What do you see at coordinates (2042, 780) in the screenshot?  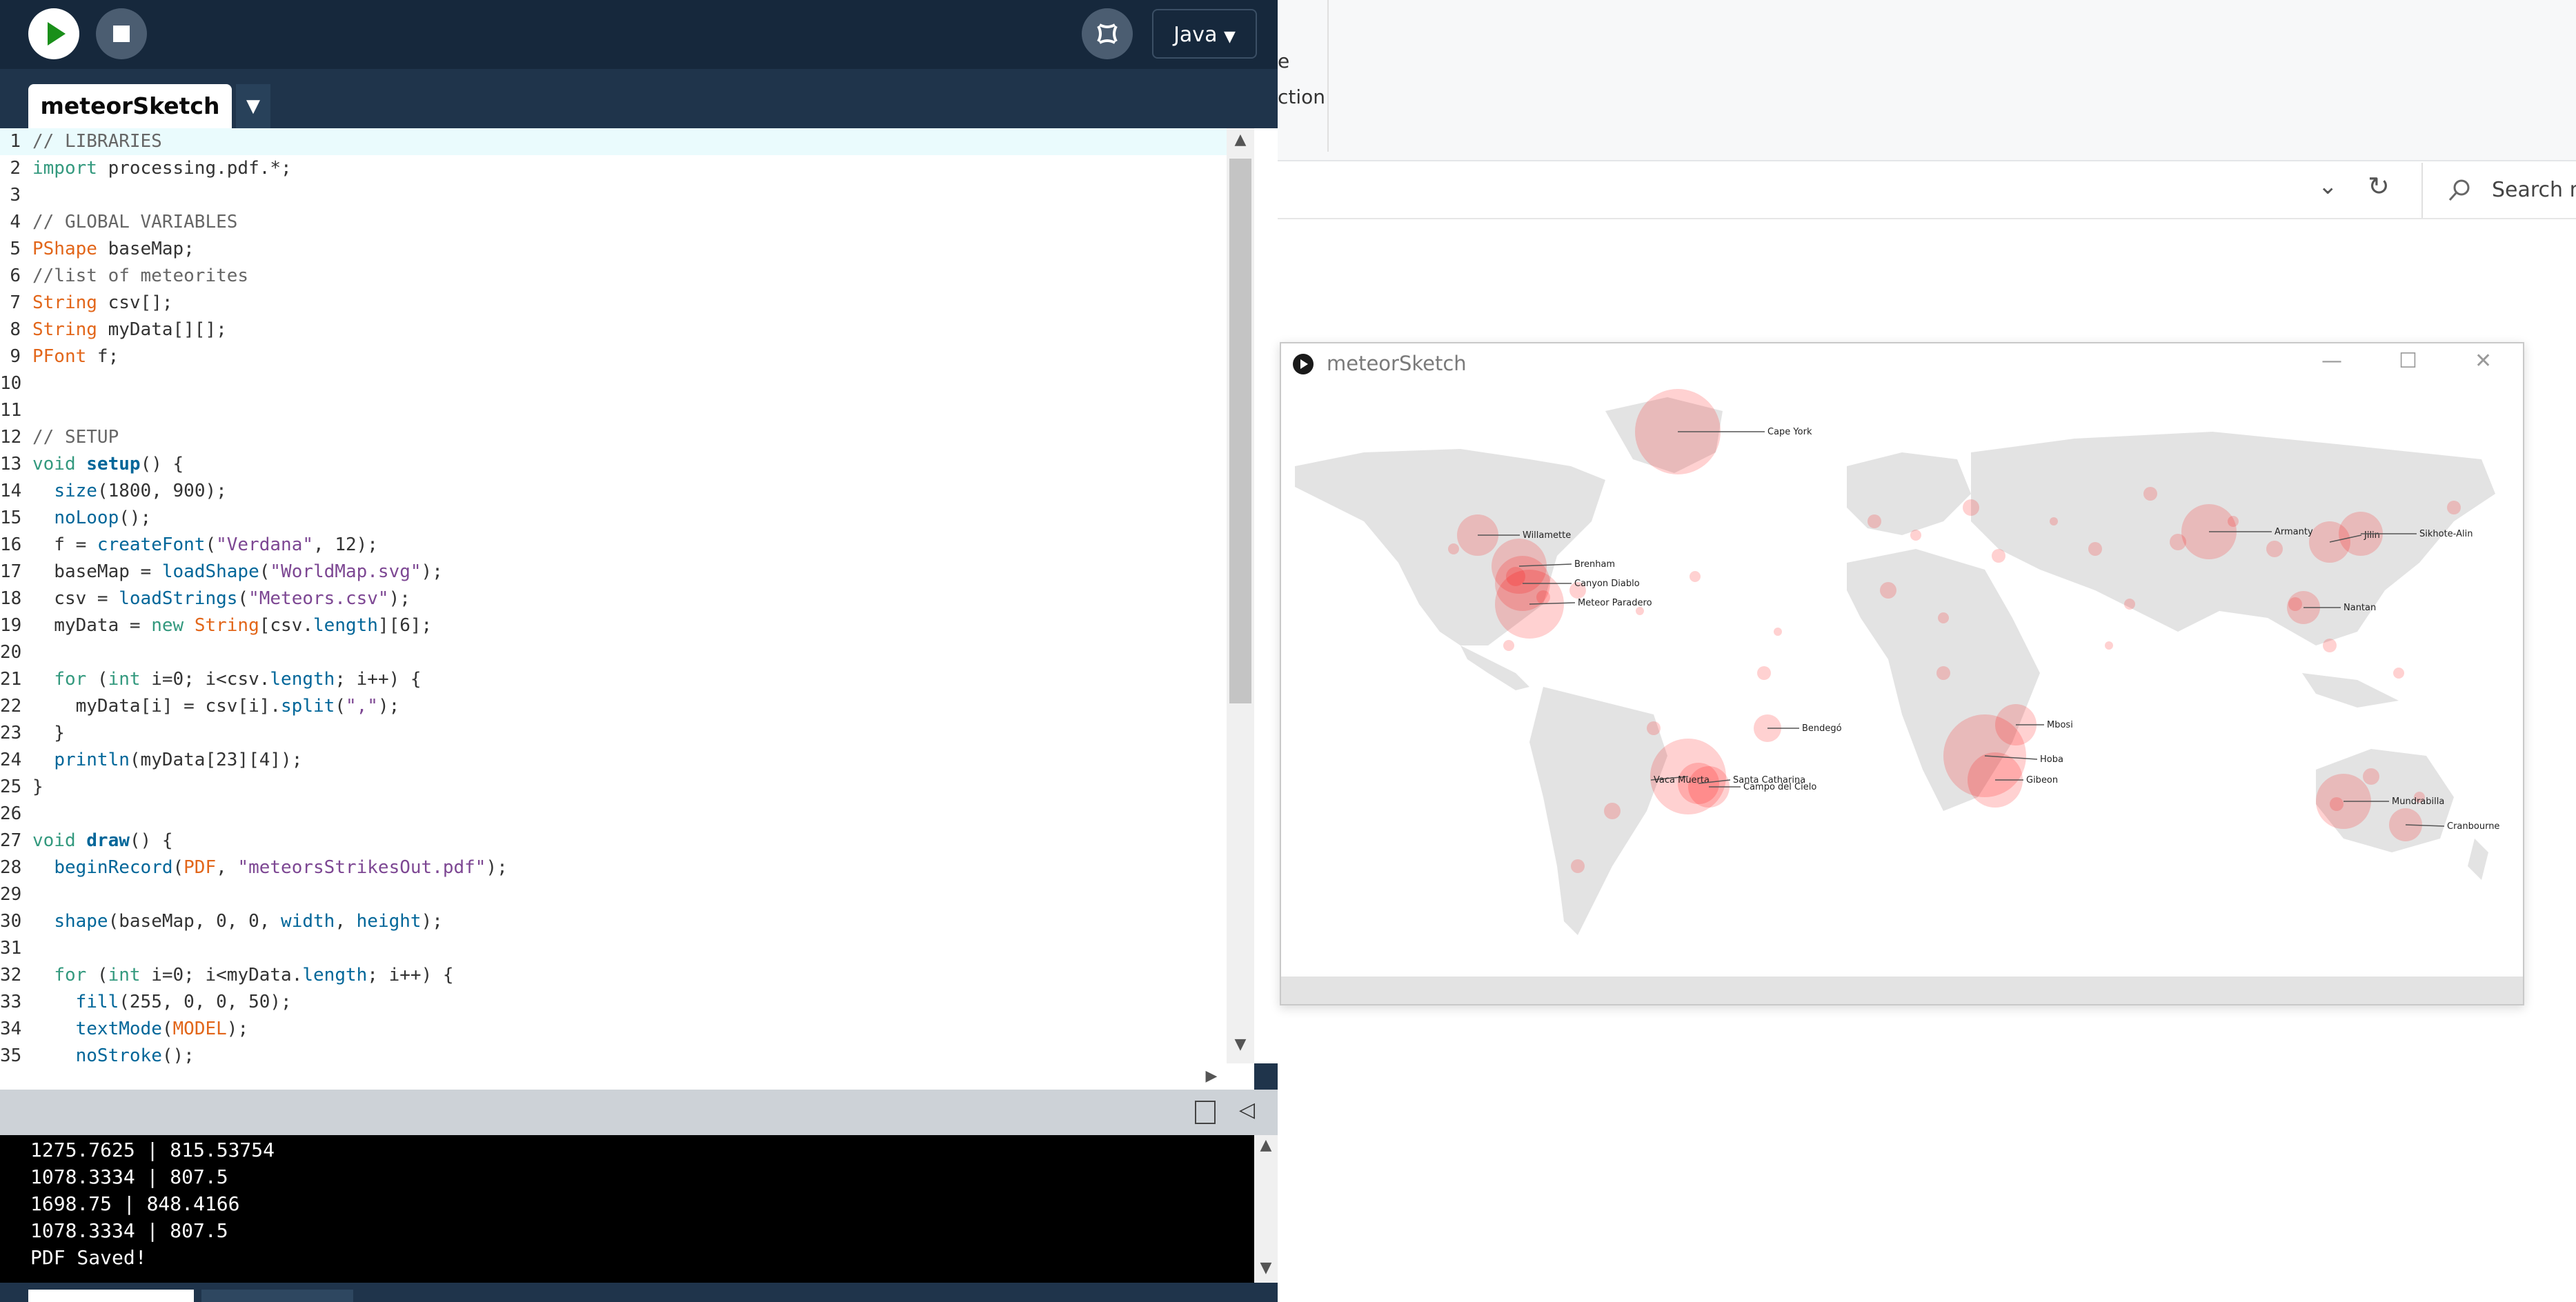 I see `meteor-label: Gibeon` at bounding box center [2042, 780].